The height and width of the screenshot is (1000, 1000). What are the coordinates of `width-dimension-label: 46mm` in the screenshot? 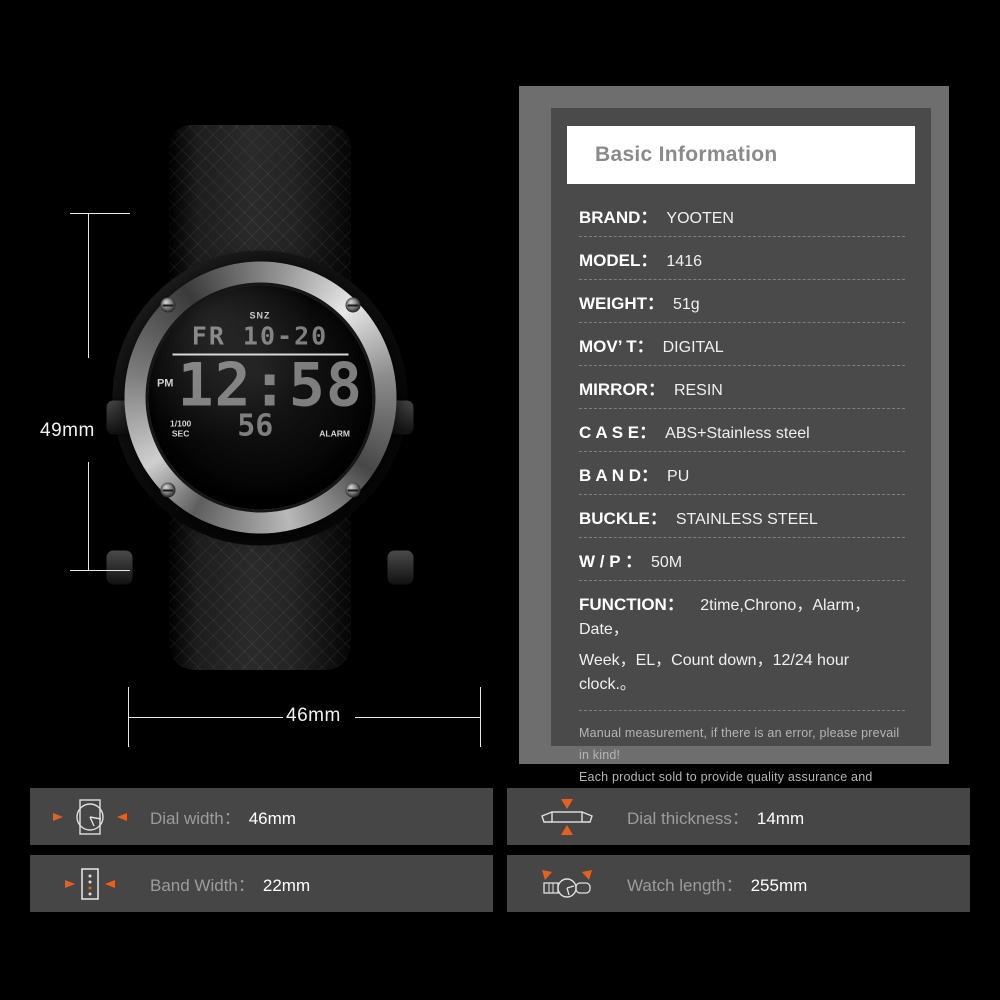 It's located at (313, 715).